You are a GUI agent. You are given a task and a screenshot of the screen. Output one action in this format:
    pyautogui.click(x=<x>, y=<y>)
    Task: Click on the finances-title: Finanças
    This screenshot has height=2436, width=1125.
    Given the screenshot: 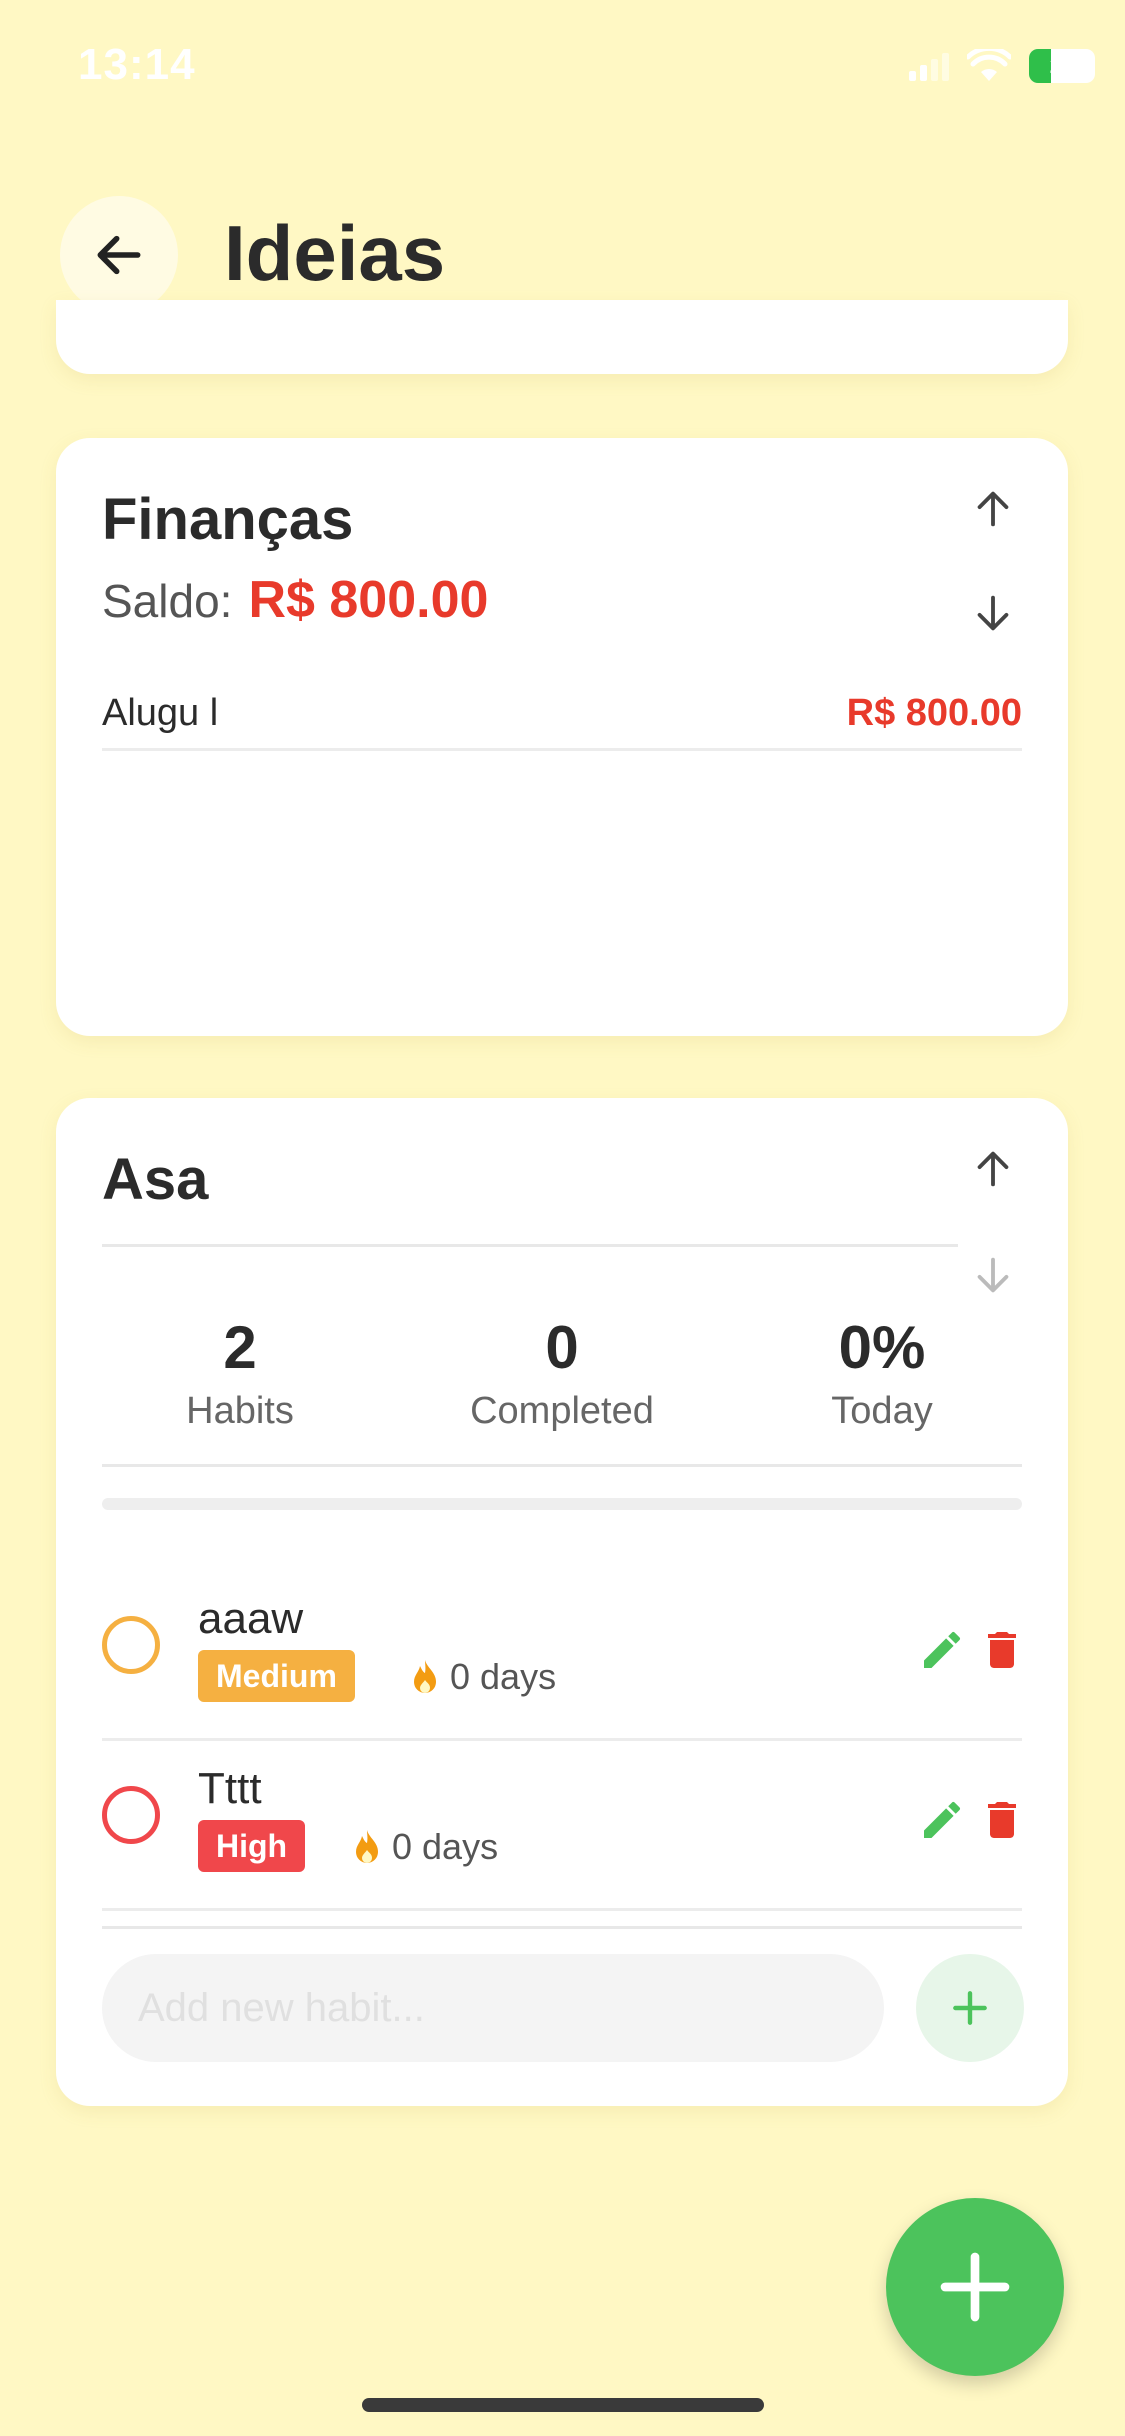 What is the action you would take?
    pyautogui.click(x=228, y=519)
    